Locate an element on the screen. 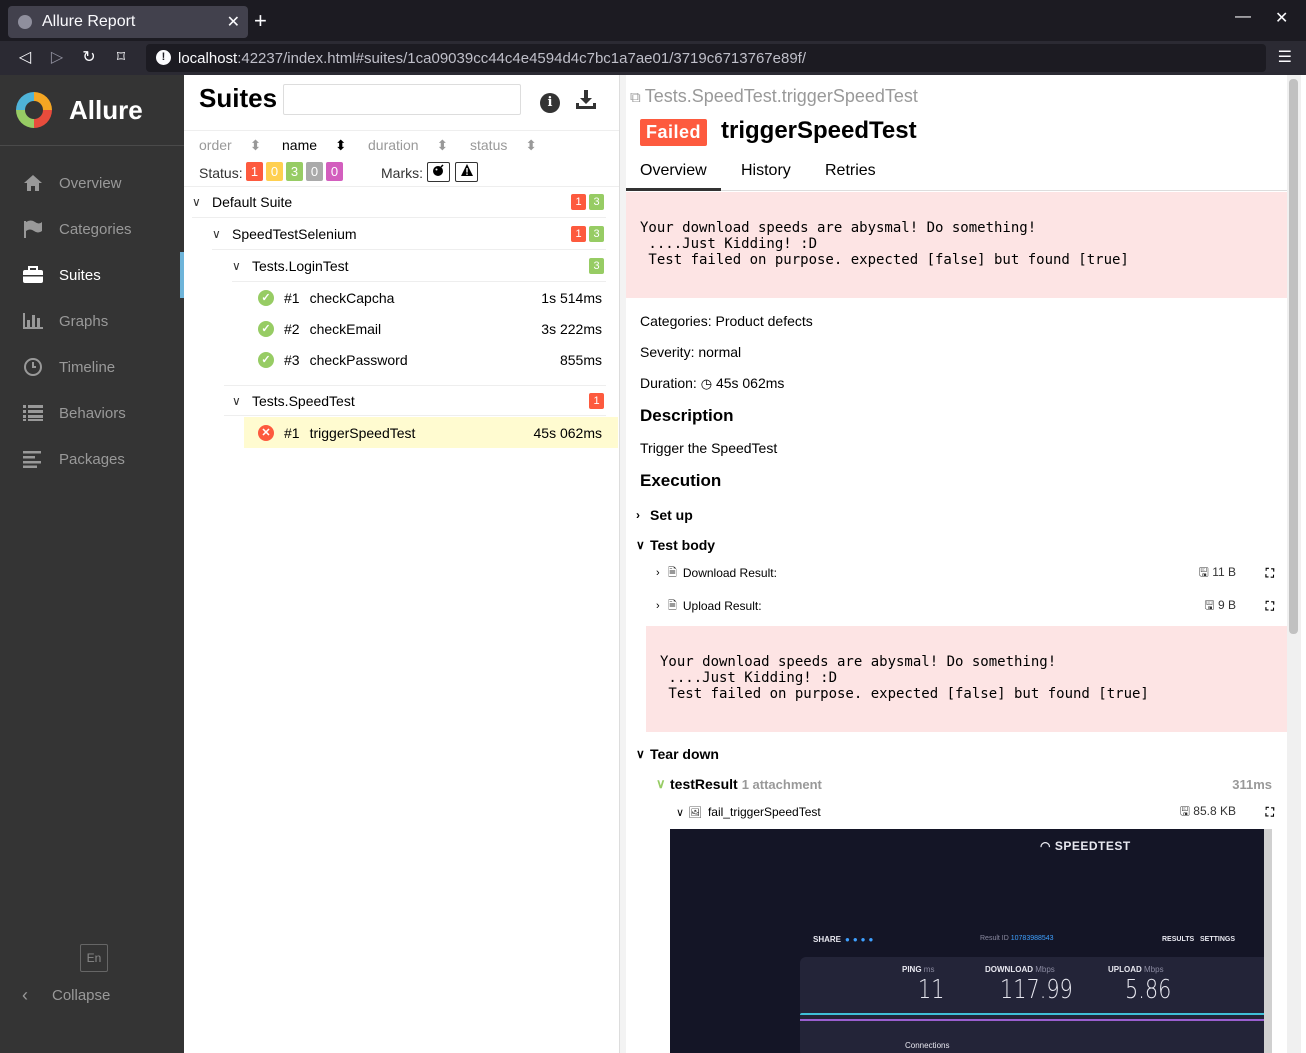 The height and width of the screenshot is (1053, 1306). test-number: #1 is located at coordinates (292, 297).